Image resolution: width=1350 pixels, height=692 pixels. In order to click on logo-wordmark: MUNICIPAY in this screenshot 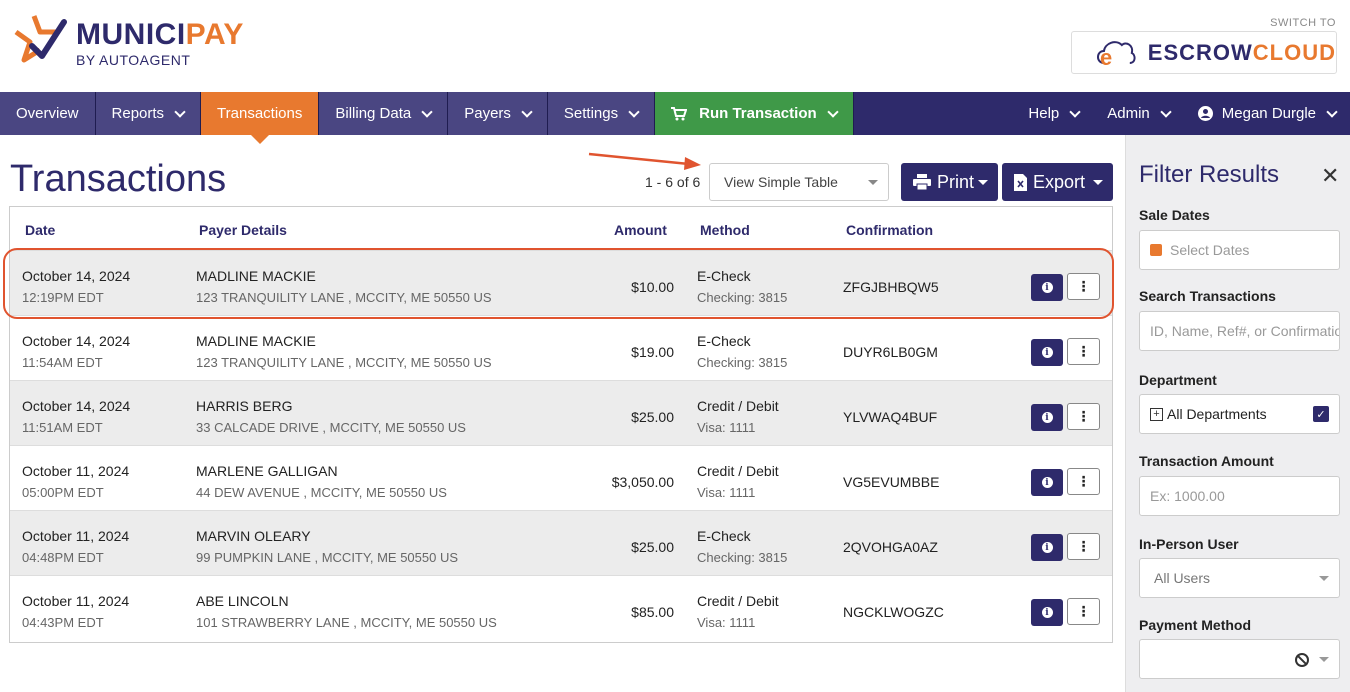, I will do `click(160, 34)`.